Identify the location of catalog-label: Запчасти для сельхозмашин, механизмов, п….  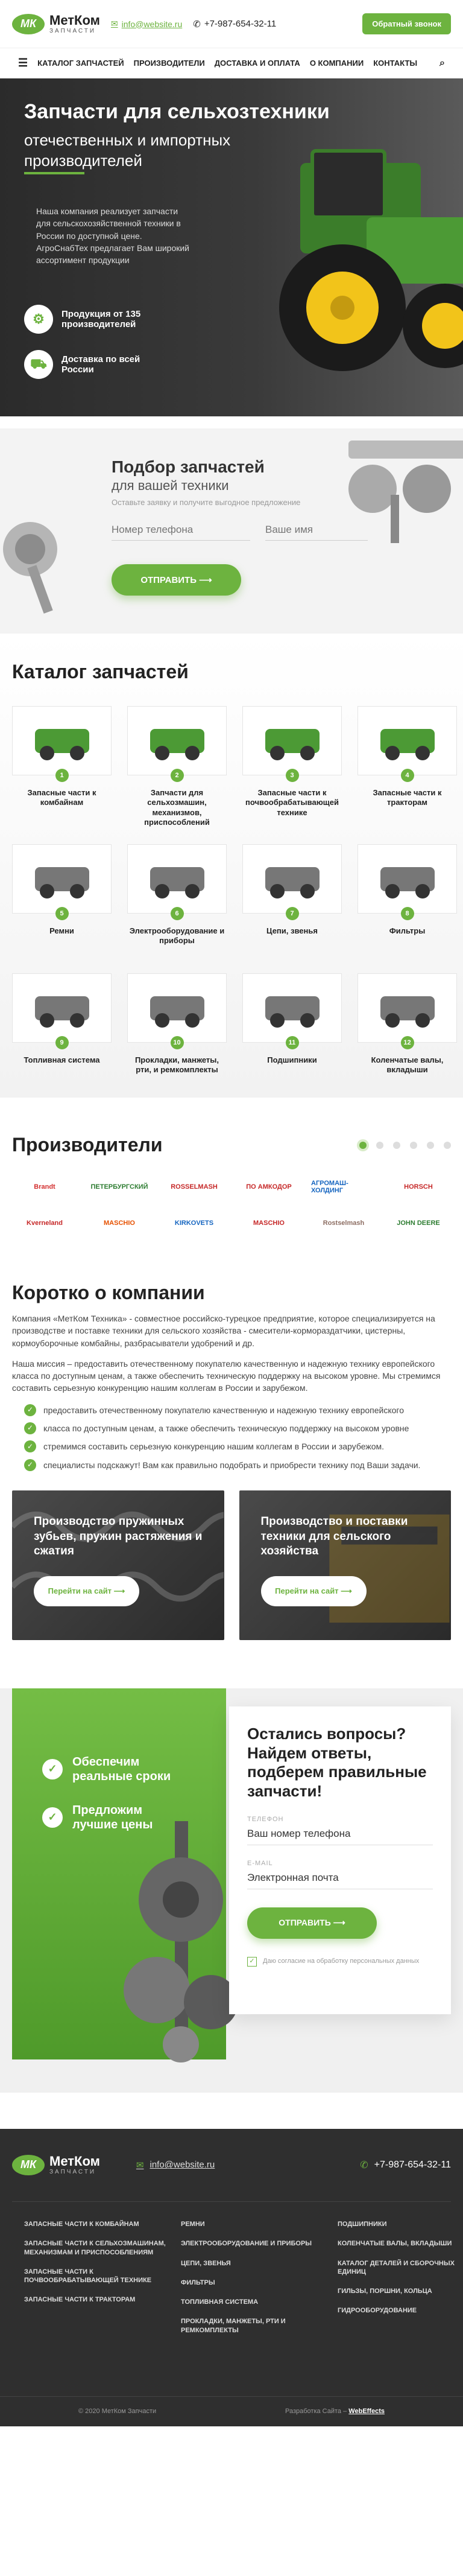
(177, 807).